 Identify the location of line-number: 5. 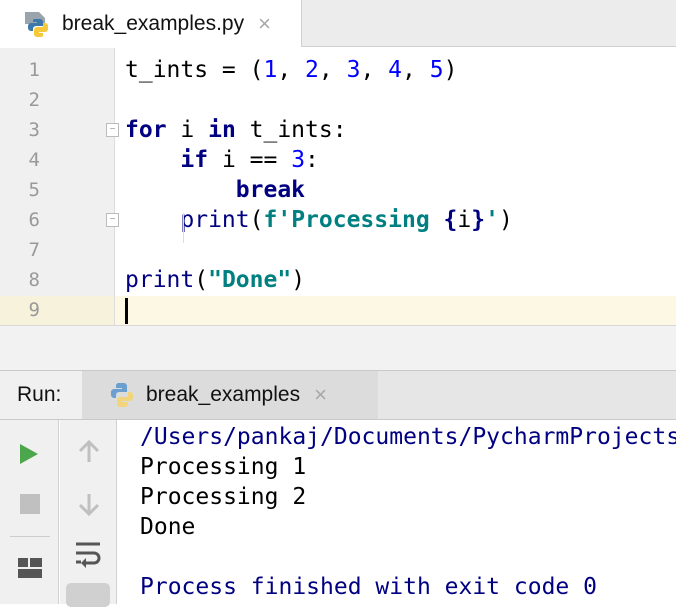
(34, 190).